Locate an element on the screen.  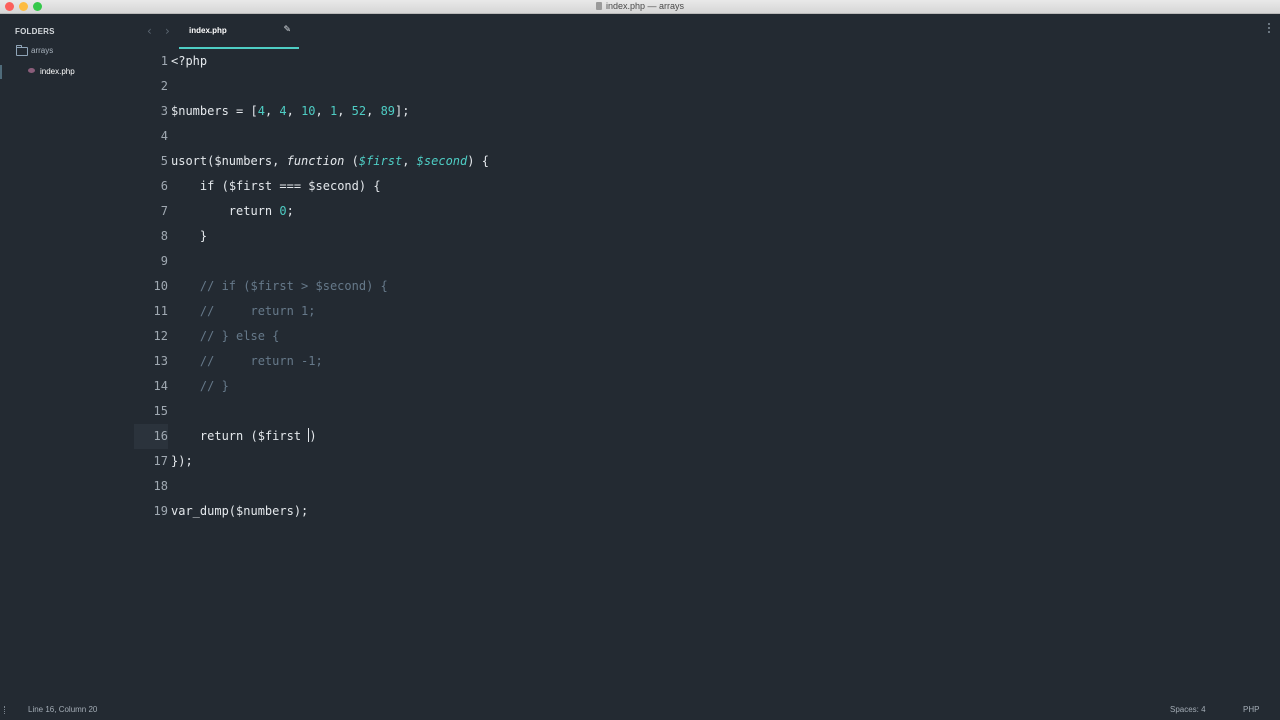
tab-index-php: index.php ✎ is located at coordinates (239, 31).